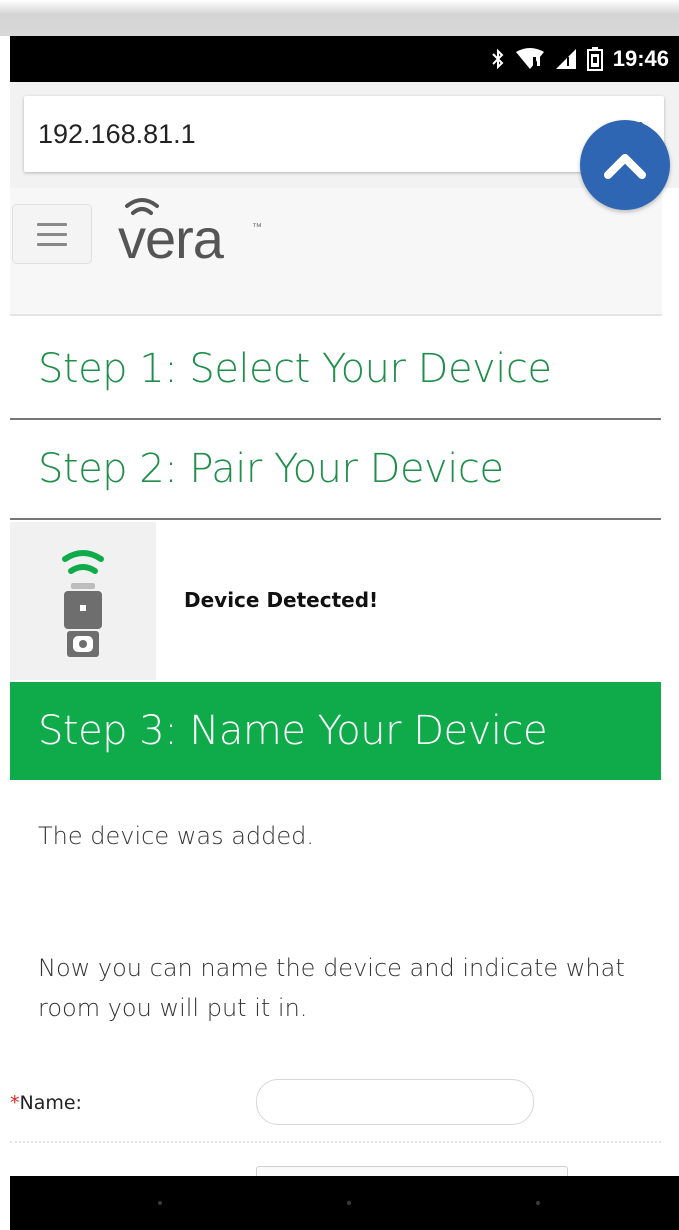  I want to click on vera-logo: vera ™, so click(193, 234).